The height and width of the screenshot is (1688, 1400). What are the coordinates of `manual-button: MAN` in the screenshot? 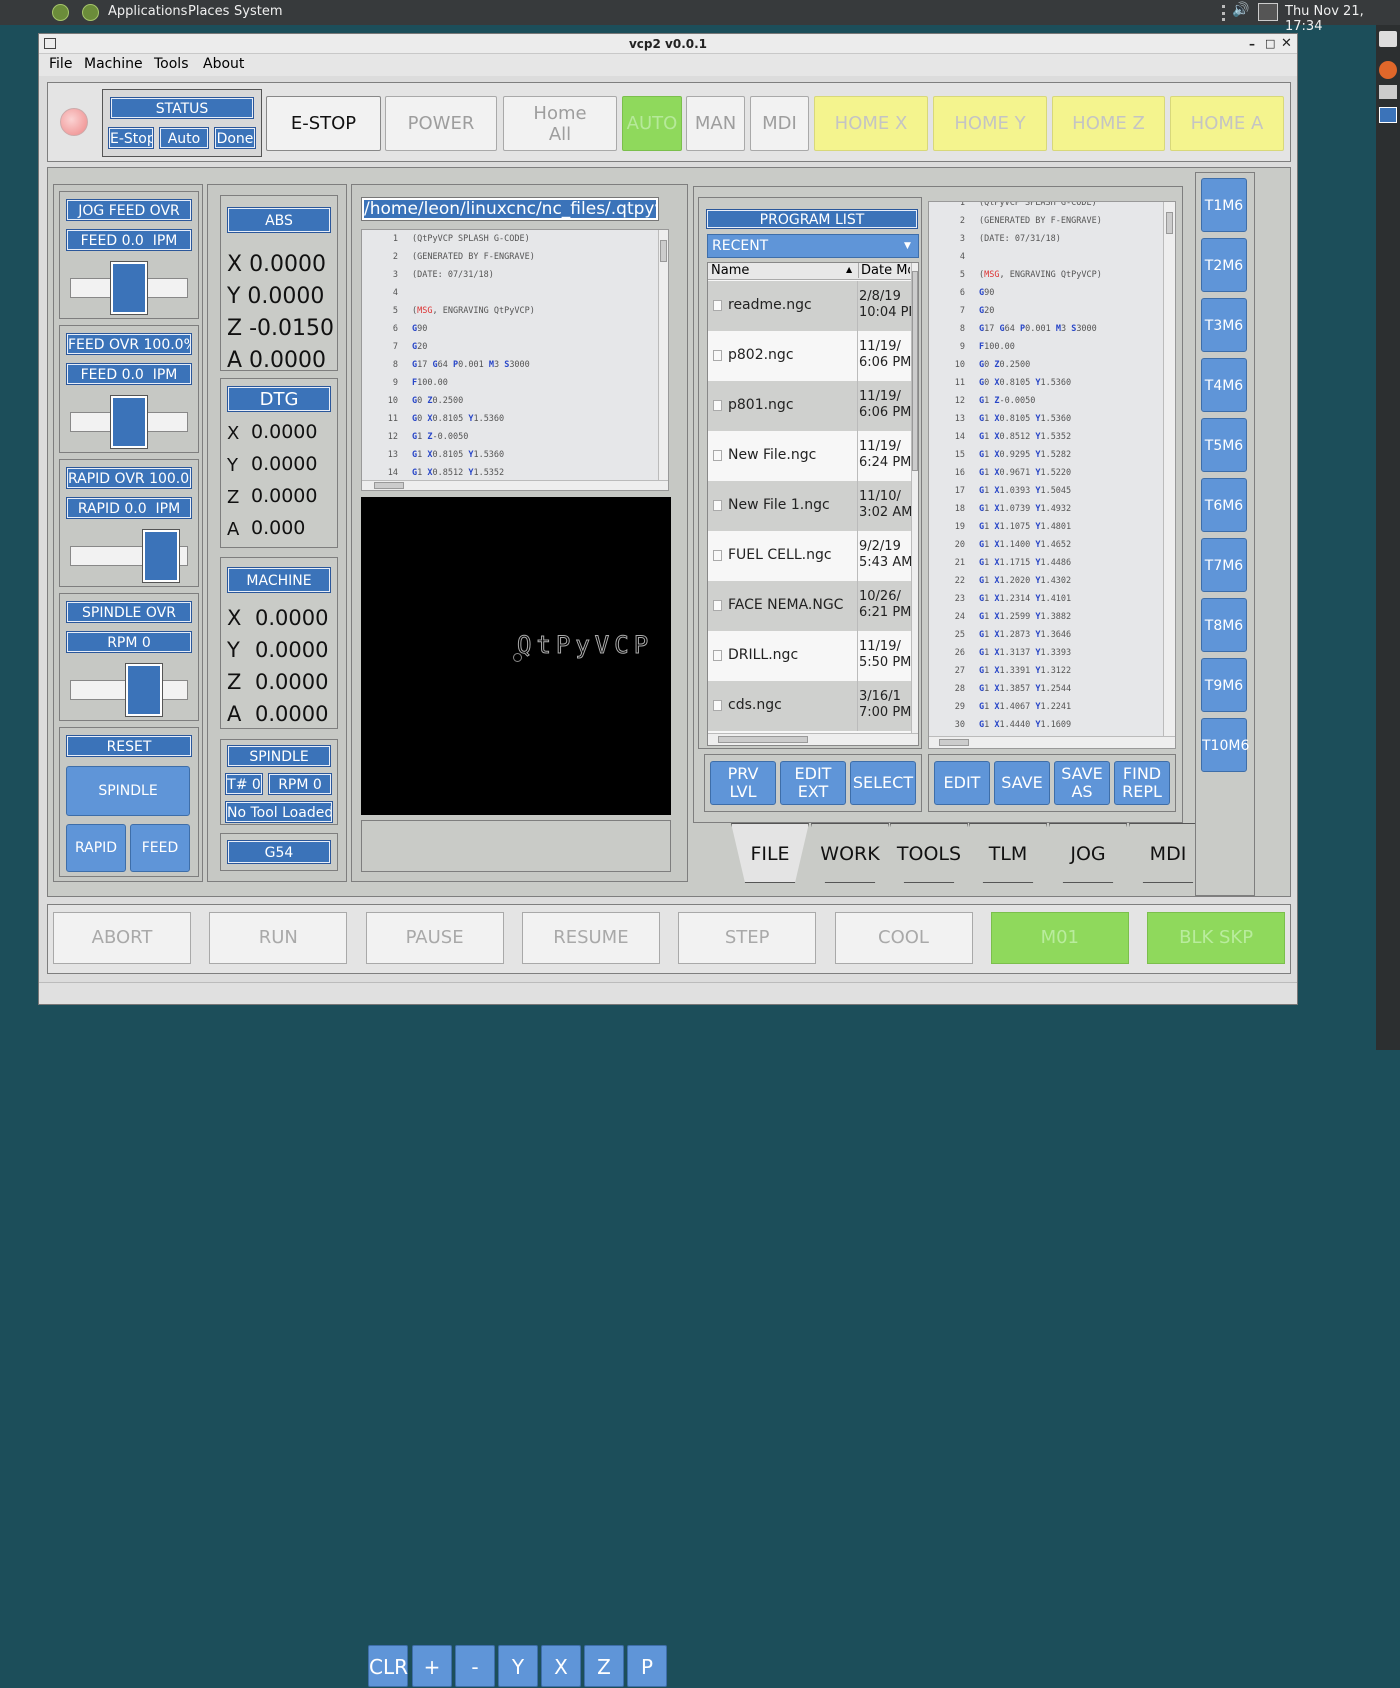 It's located at (715, 123).